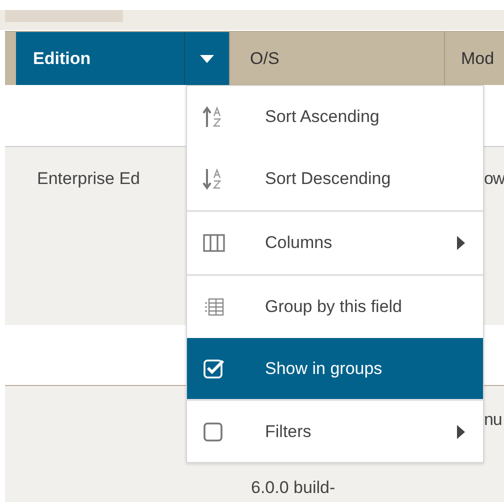 The width and height of the screenshot is (504, 502). Describe the element at coordinates (335, 368) in the screenshot. I see `menu-item: Show in groups` at that location.